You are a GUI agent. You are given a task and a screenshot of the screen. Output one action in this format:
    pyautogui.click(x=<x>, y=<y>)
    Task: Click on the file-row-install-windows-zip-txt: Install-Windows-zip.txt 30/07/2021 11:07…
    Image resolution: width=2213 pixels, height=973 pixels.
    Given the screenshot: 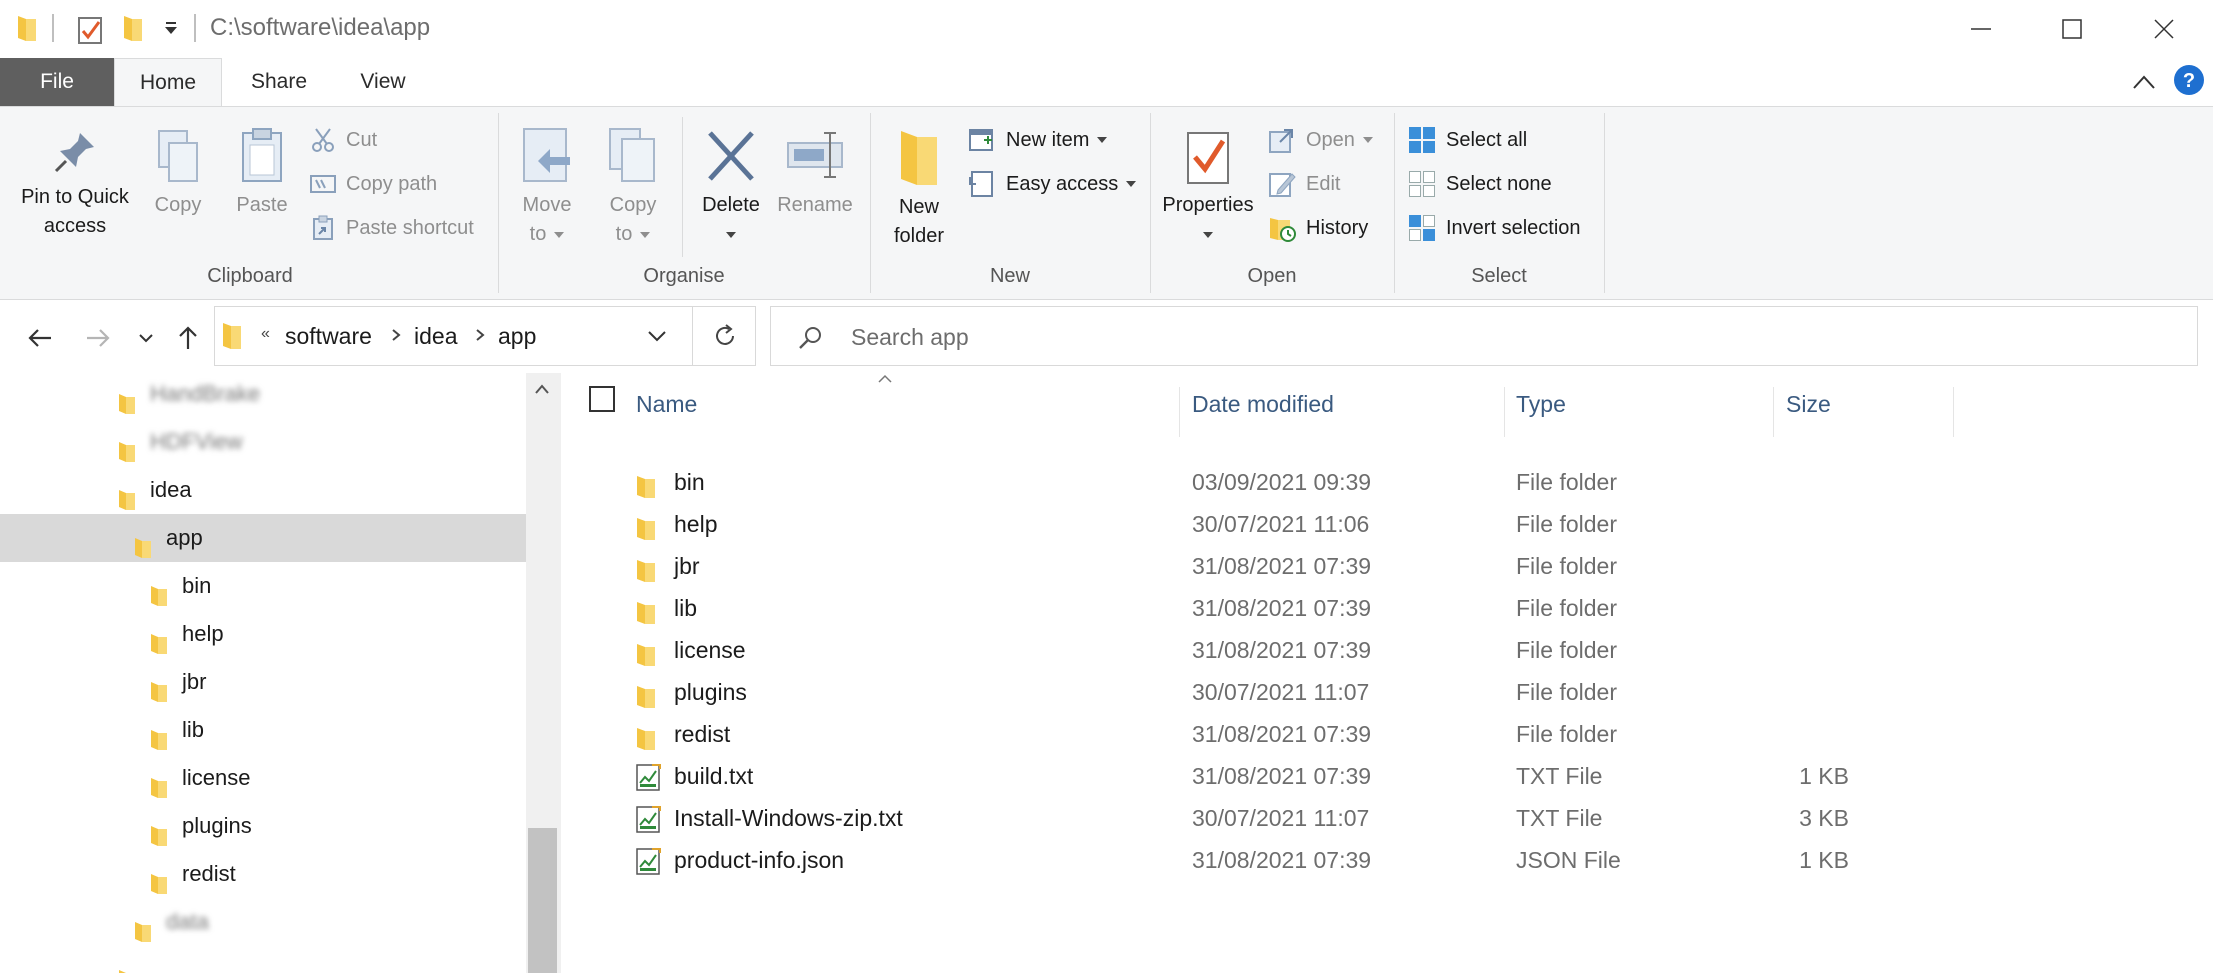 What is the action you would take?
    pyautogui.click(x=1387, y=818)
    